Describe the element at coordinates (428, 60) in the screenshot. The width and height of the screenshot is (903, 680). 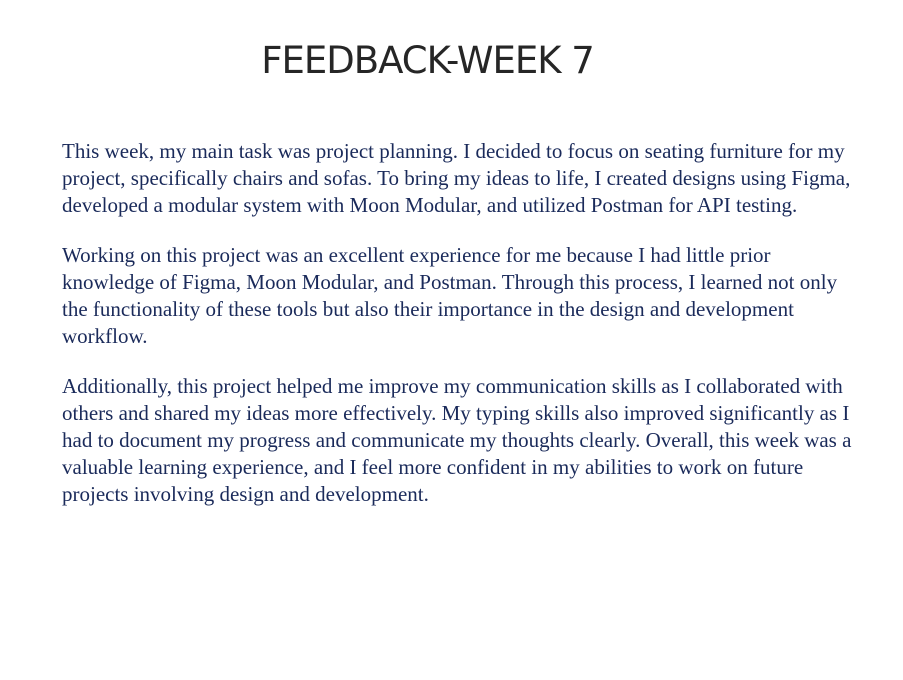
I see `slide-title: FEEDBACK-WEEK 7` at that location.